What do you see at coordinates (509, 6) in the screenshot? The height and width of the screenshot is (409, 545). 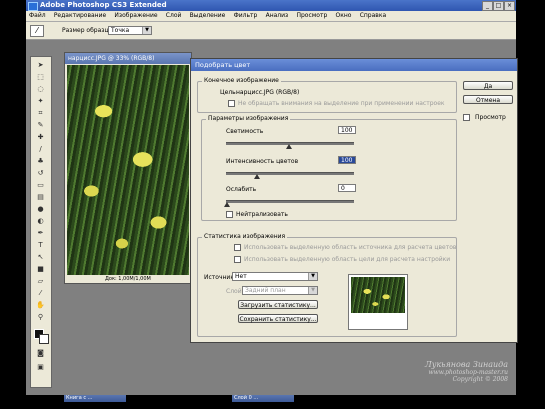 I see `close-button: ×` at bounding box center [509, 6].